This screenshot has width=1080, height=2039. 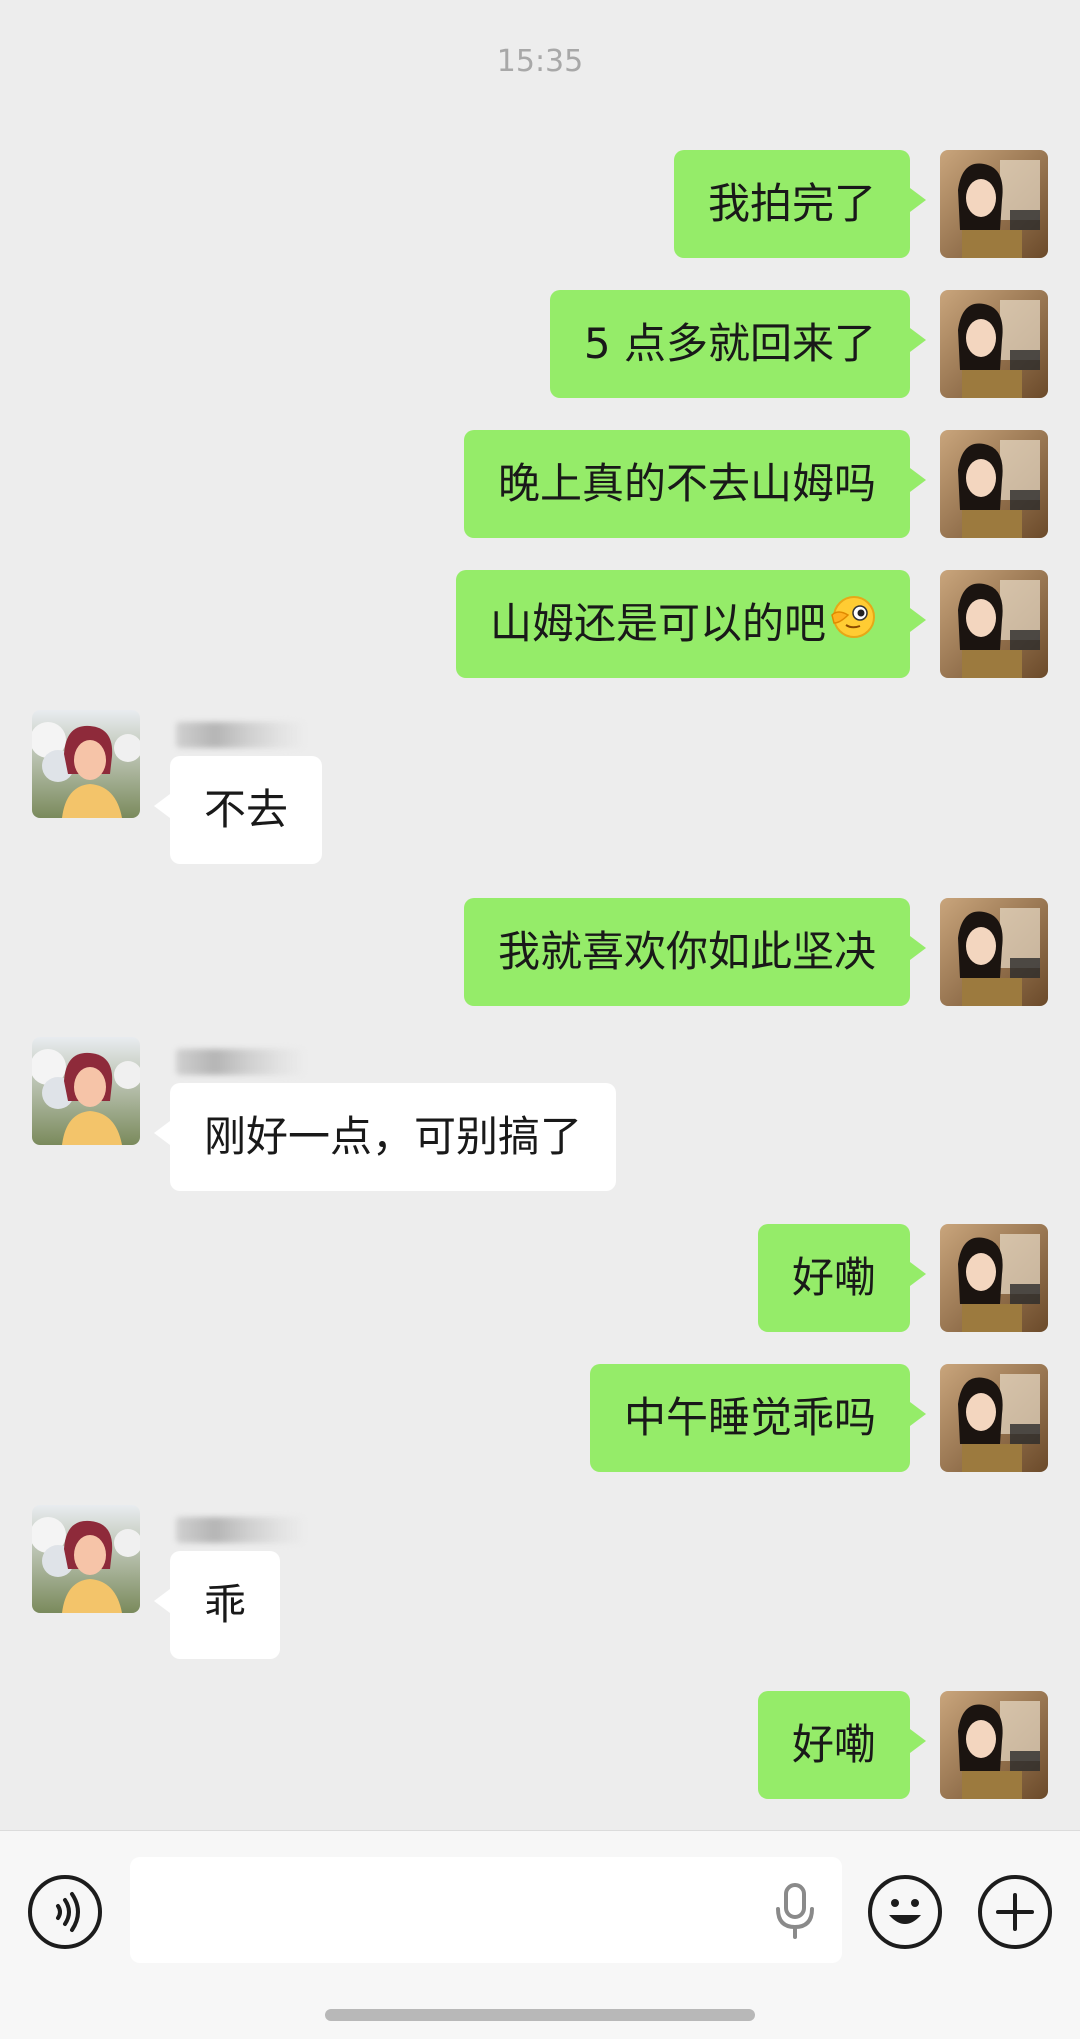 What do you see at coordinates (738, 344) in the screenshot?
I see `message-bubble: 5 点多就回来了` at bounding box center [738, 344].